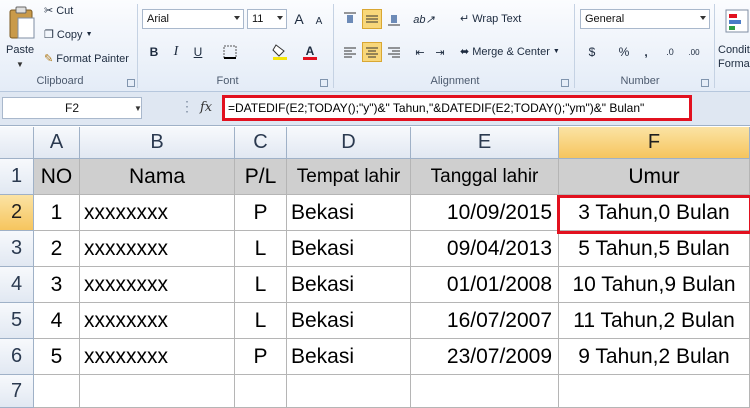  What do you see at coordinates (372, 19) in the screenshot?
I see `align-middle-button` at bounding box center [372, 19].